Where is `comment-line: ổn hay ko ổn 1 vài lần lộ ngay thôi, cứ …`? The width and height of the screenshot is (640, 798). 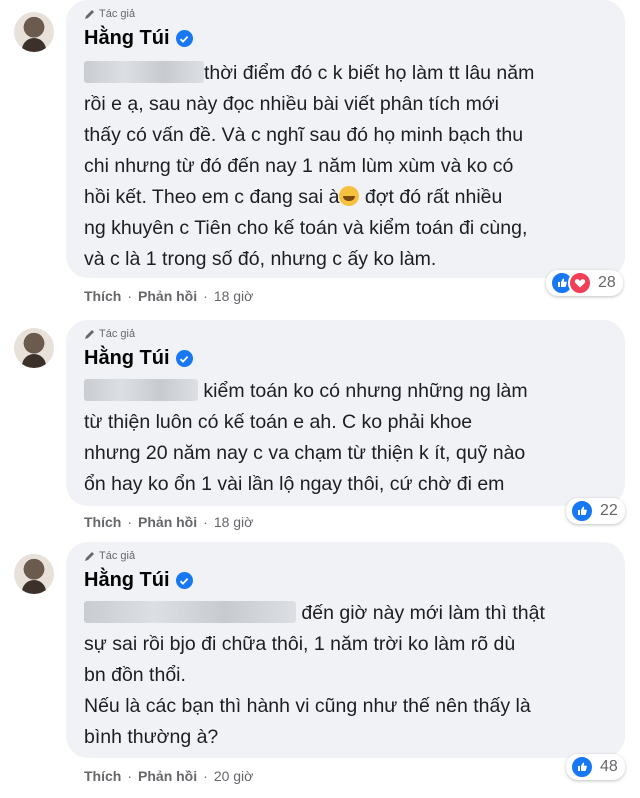
comment-line: ổn hay ko ổn 1 vài lần lộ ngay thôi, cứ … is located at coordinates (294, 484).